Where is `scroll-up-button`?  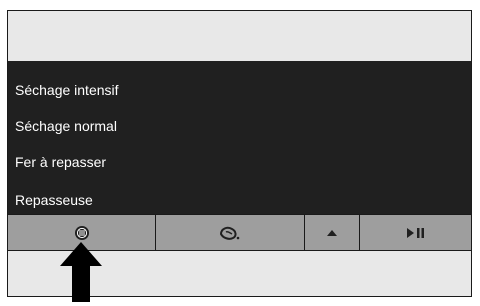 scroll-up-button is located at coordinates (332, 232).